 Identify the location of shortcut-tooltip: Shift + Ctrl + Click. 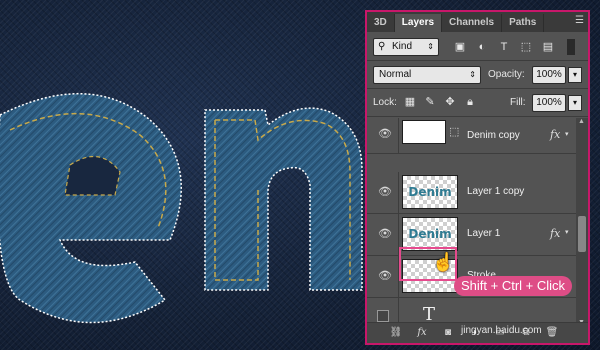
(513, 286).